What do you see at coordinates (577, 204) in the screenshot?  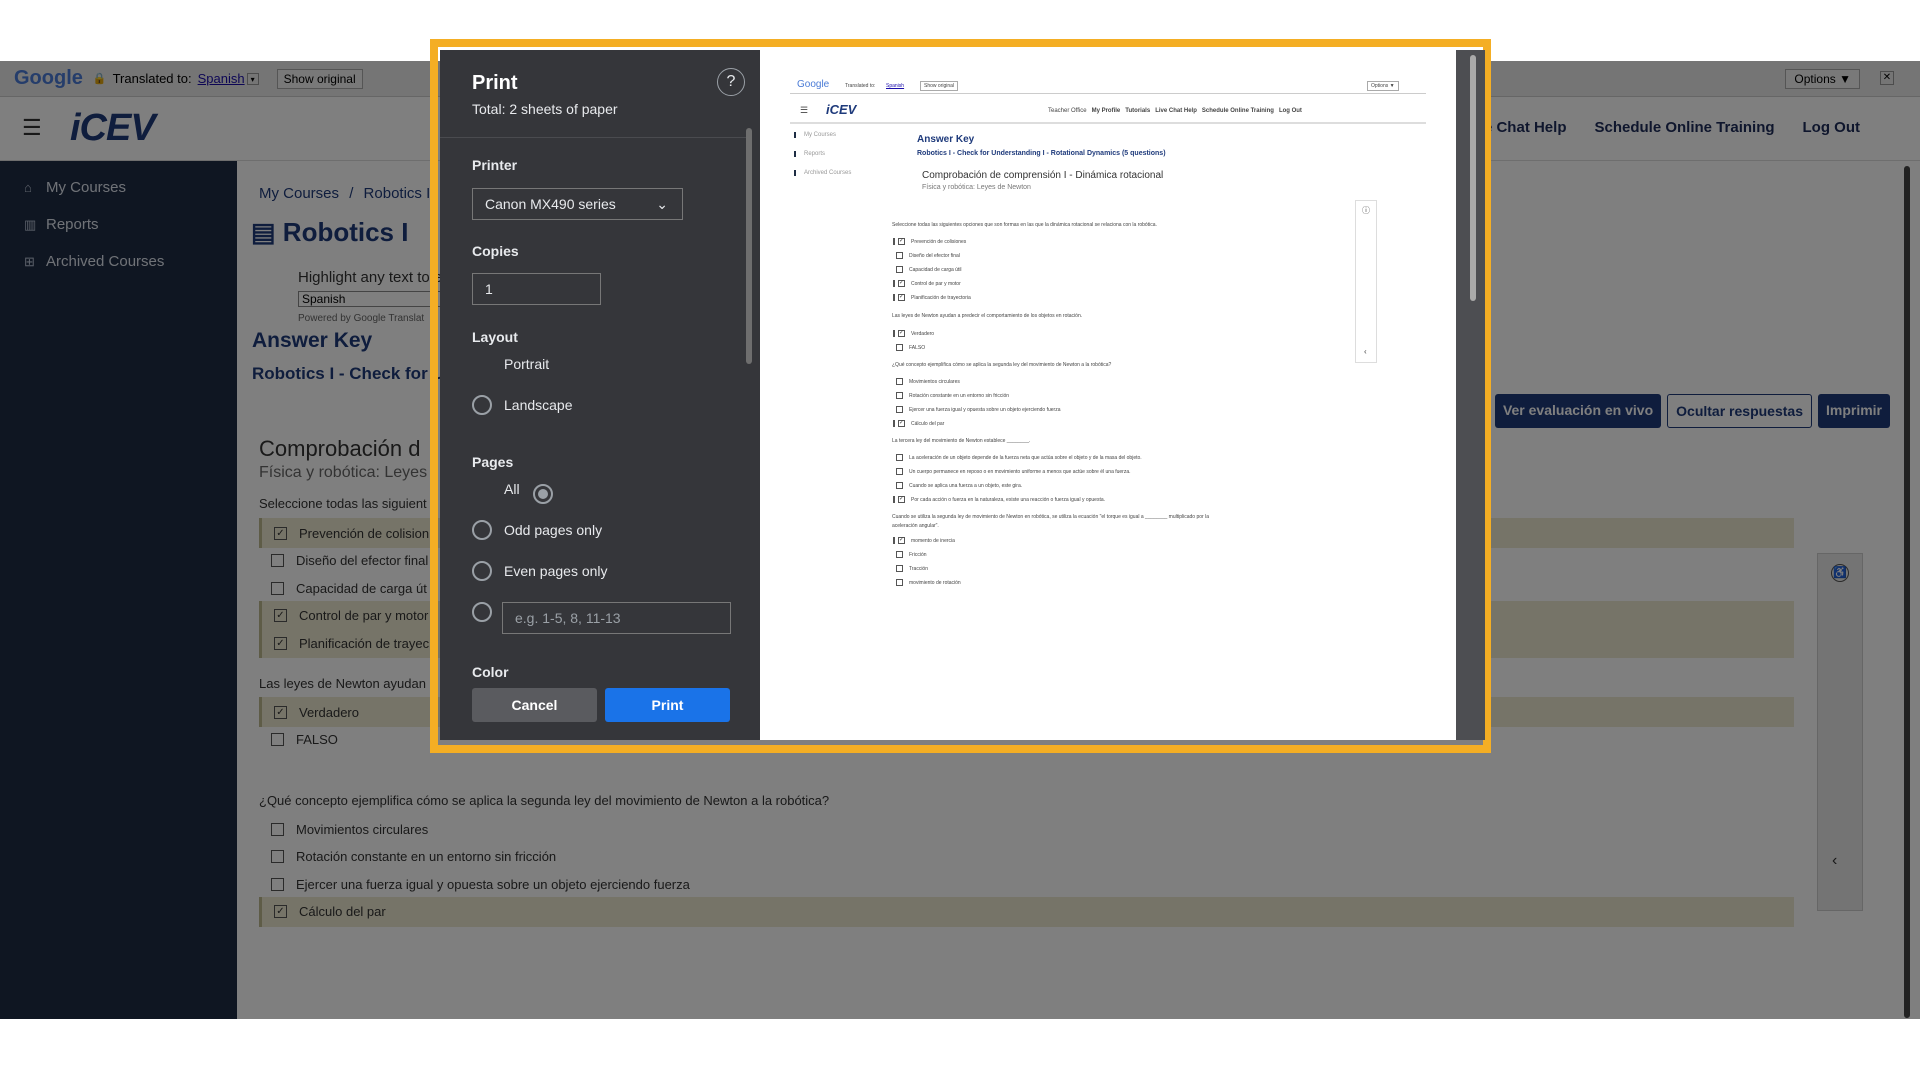 I see `printer-select: Canon MX490 series ⌄` at bounding box center [577, 204].